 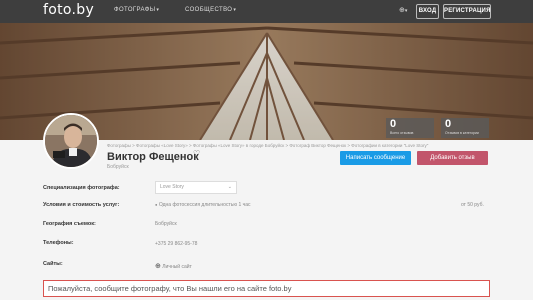 I want to click on login-button: ВХОД, so click(x=427, y=11).